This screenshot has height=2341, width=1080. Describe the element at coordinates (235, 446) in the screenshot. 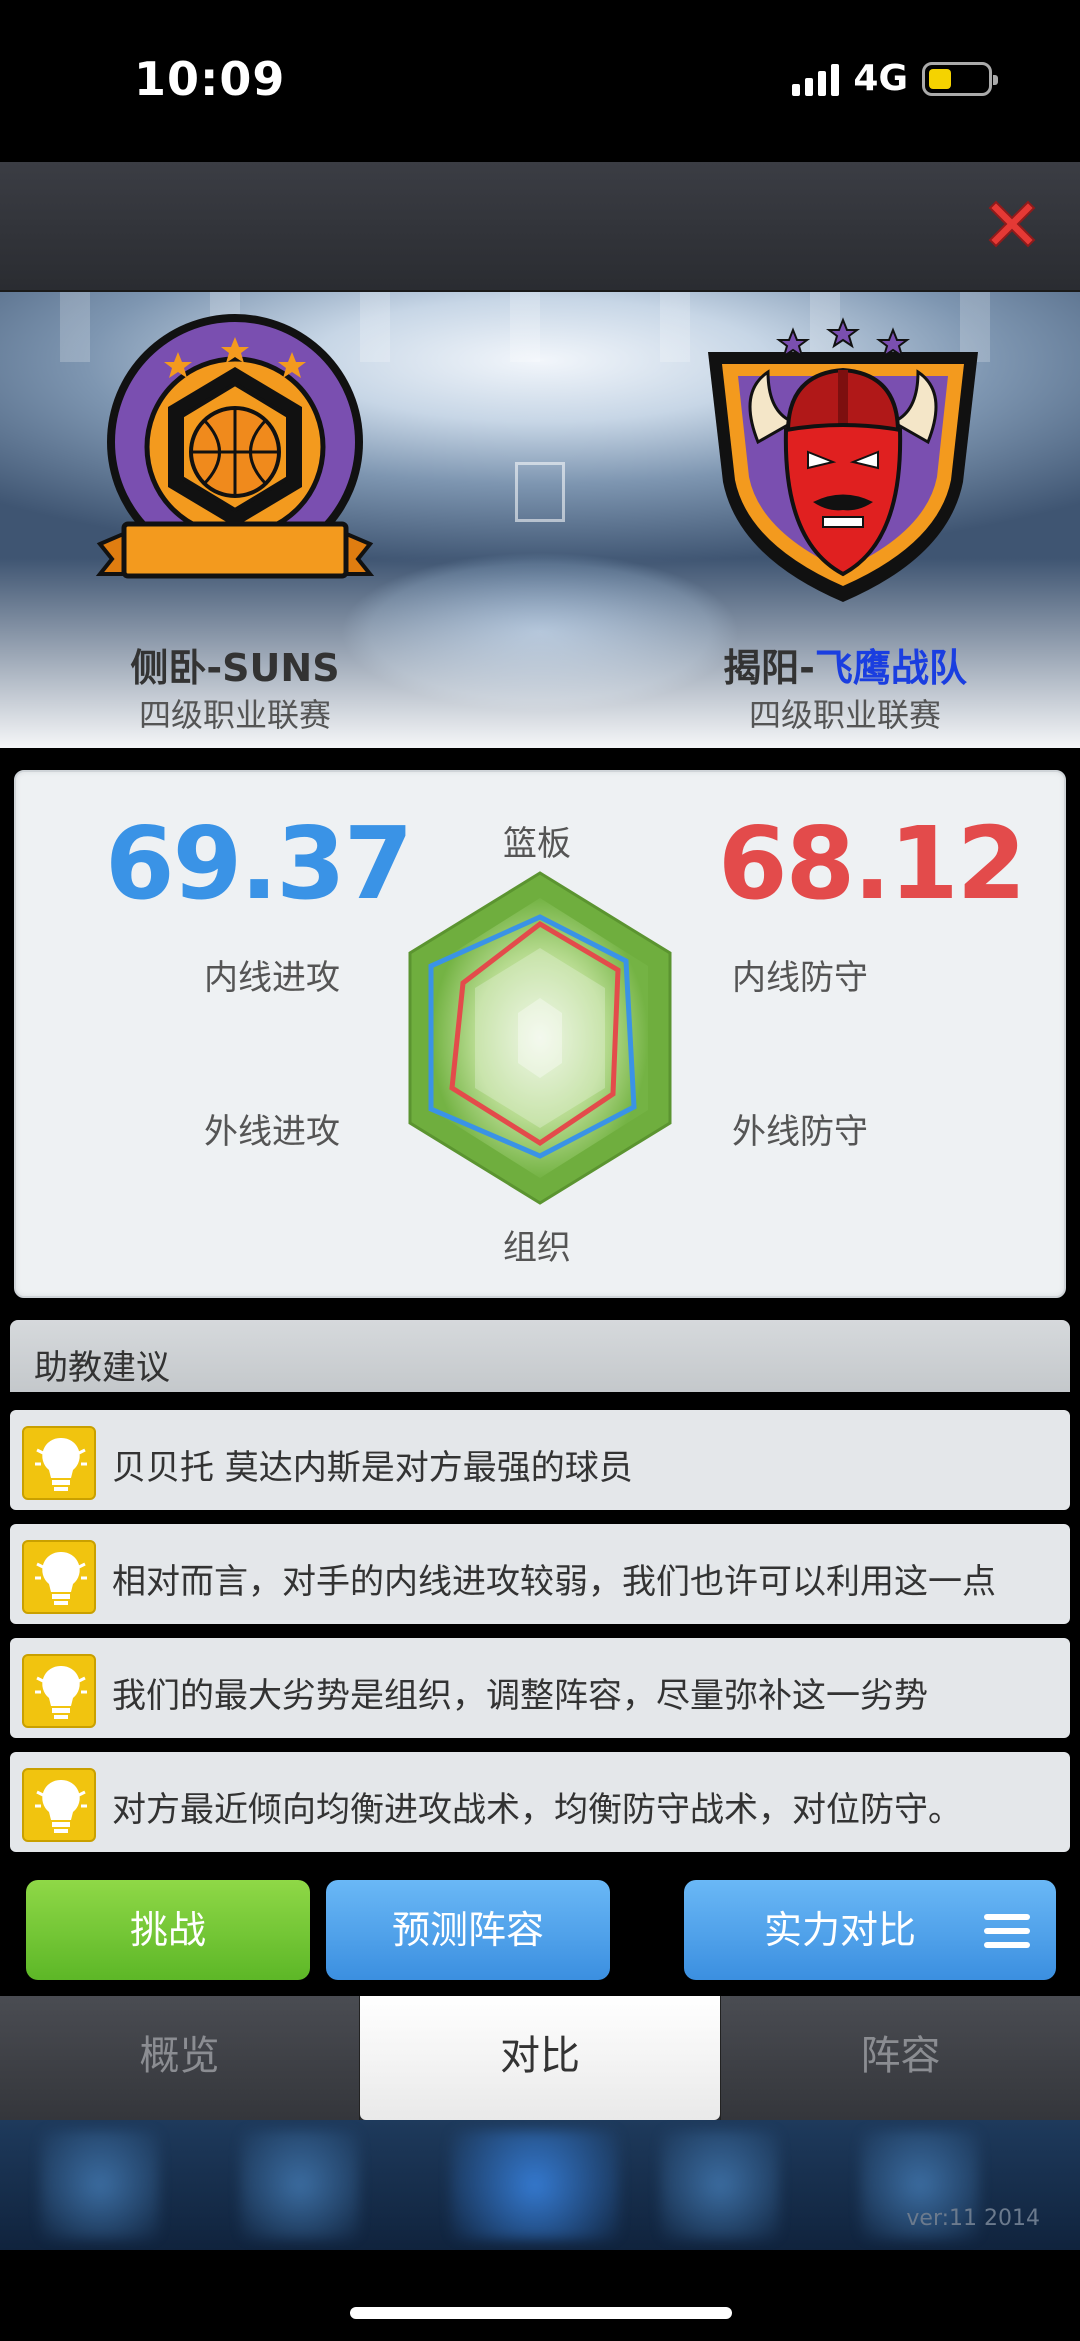

I see `home-team-logo` at that location.